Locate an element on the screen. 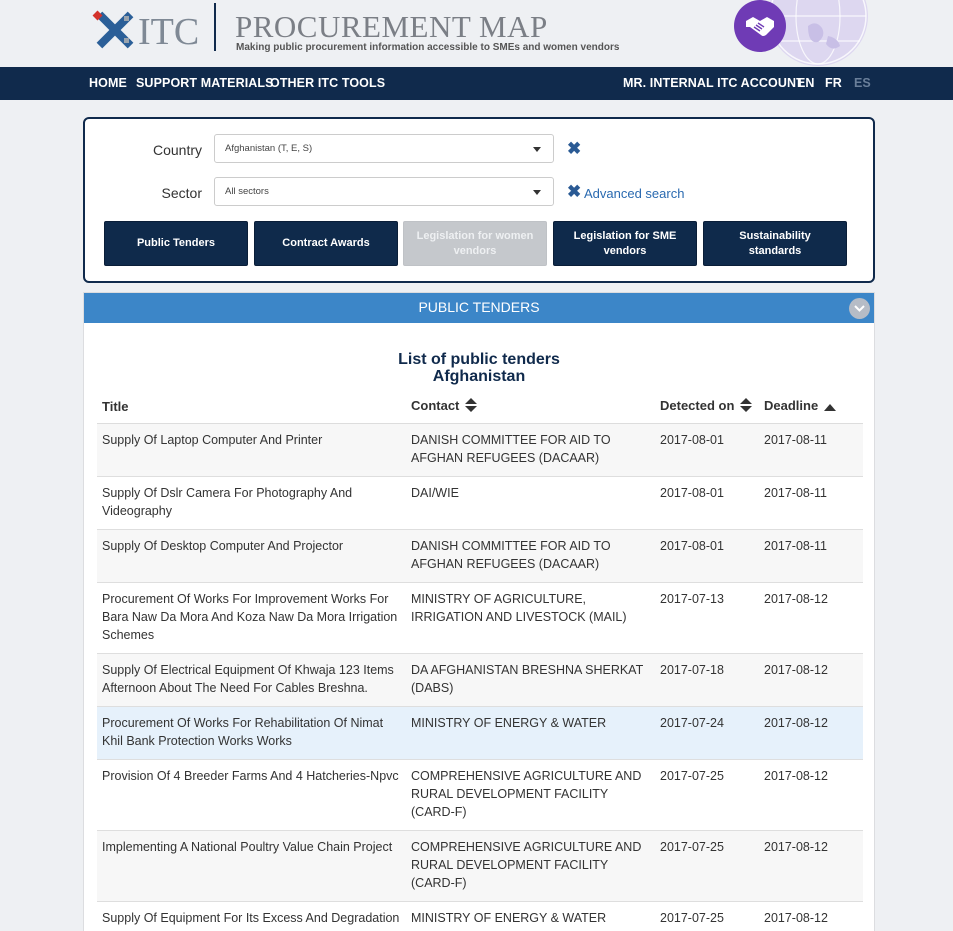  list-title-text: List of public tenders is located at coordinates (479, 359).